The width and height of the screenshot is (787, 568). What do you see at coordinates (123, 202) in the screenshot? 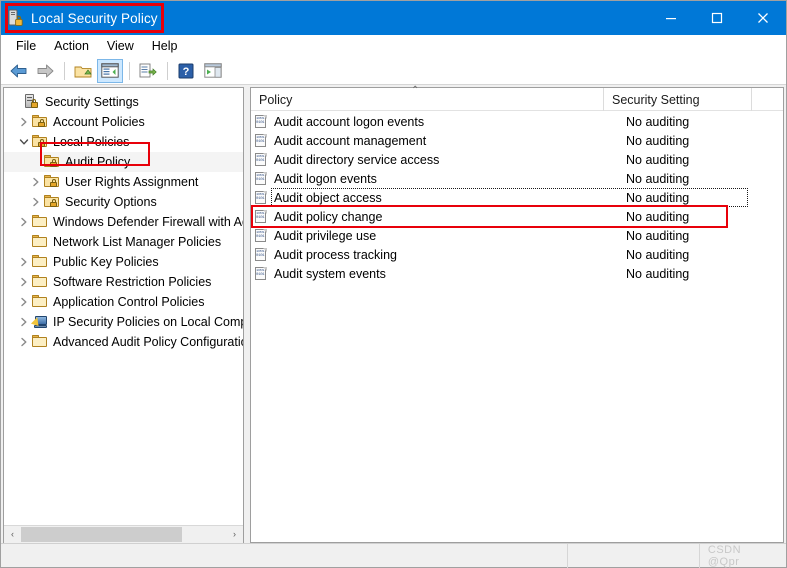
I see `tree-item-security-options: Security Options` at bounding box center [123, 202].